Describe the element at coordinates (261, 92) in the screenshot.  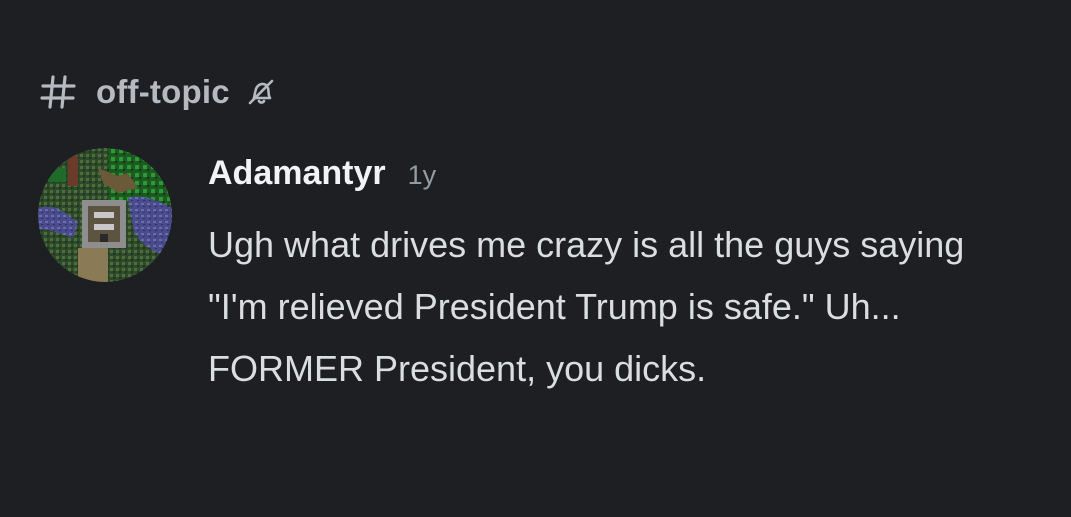
I see `bell-slash-icon` at that location.